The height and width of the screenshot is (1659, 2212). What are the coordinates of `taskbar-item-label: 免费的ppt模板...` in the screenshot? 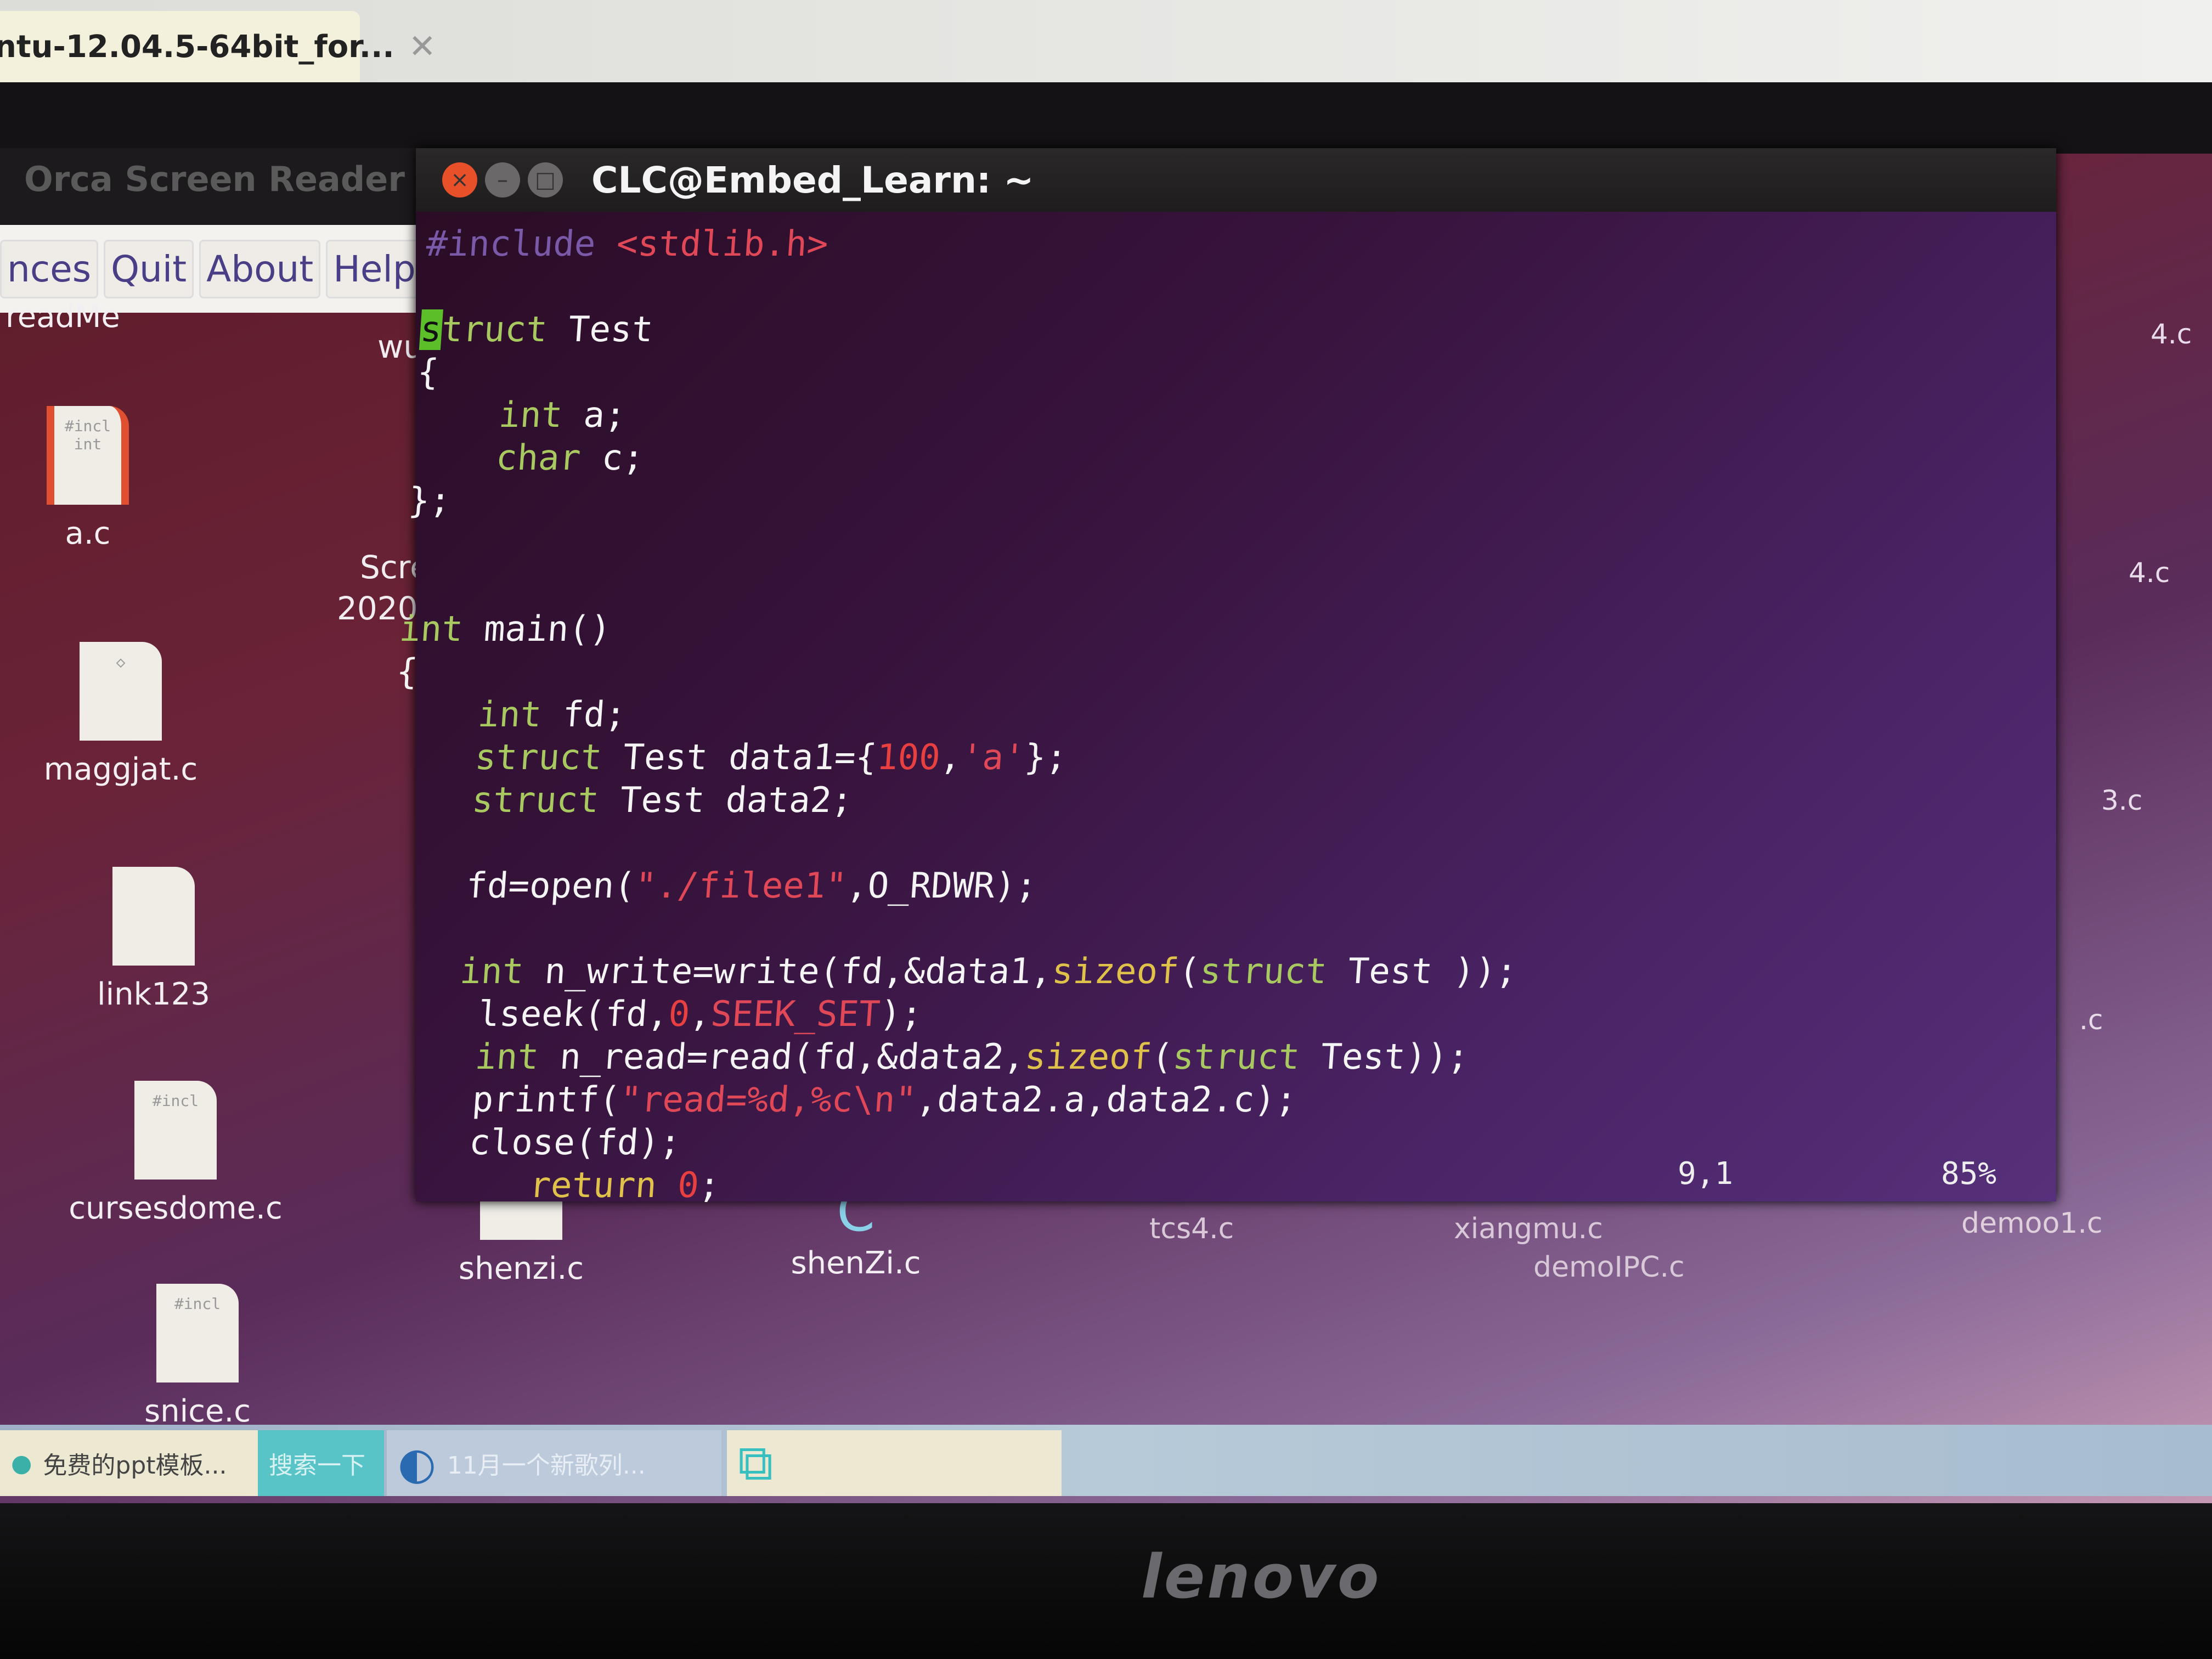 It's located at (135, 1466).